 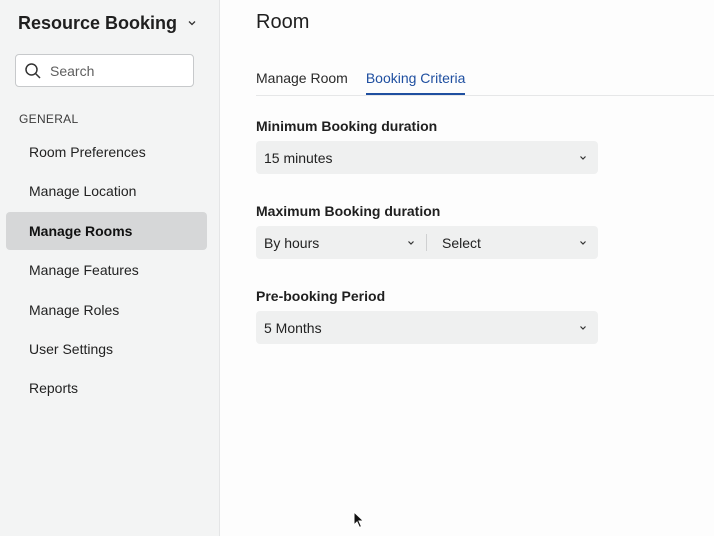 I want to click on search-input, so click(x=115, y=70).